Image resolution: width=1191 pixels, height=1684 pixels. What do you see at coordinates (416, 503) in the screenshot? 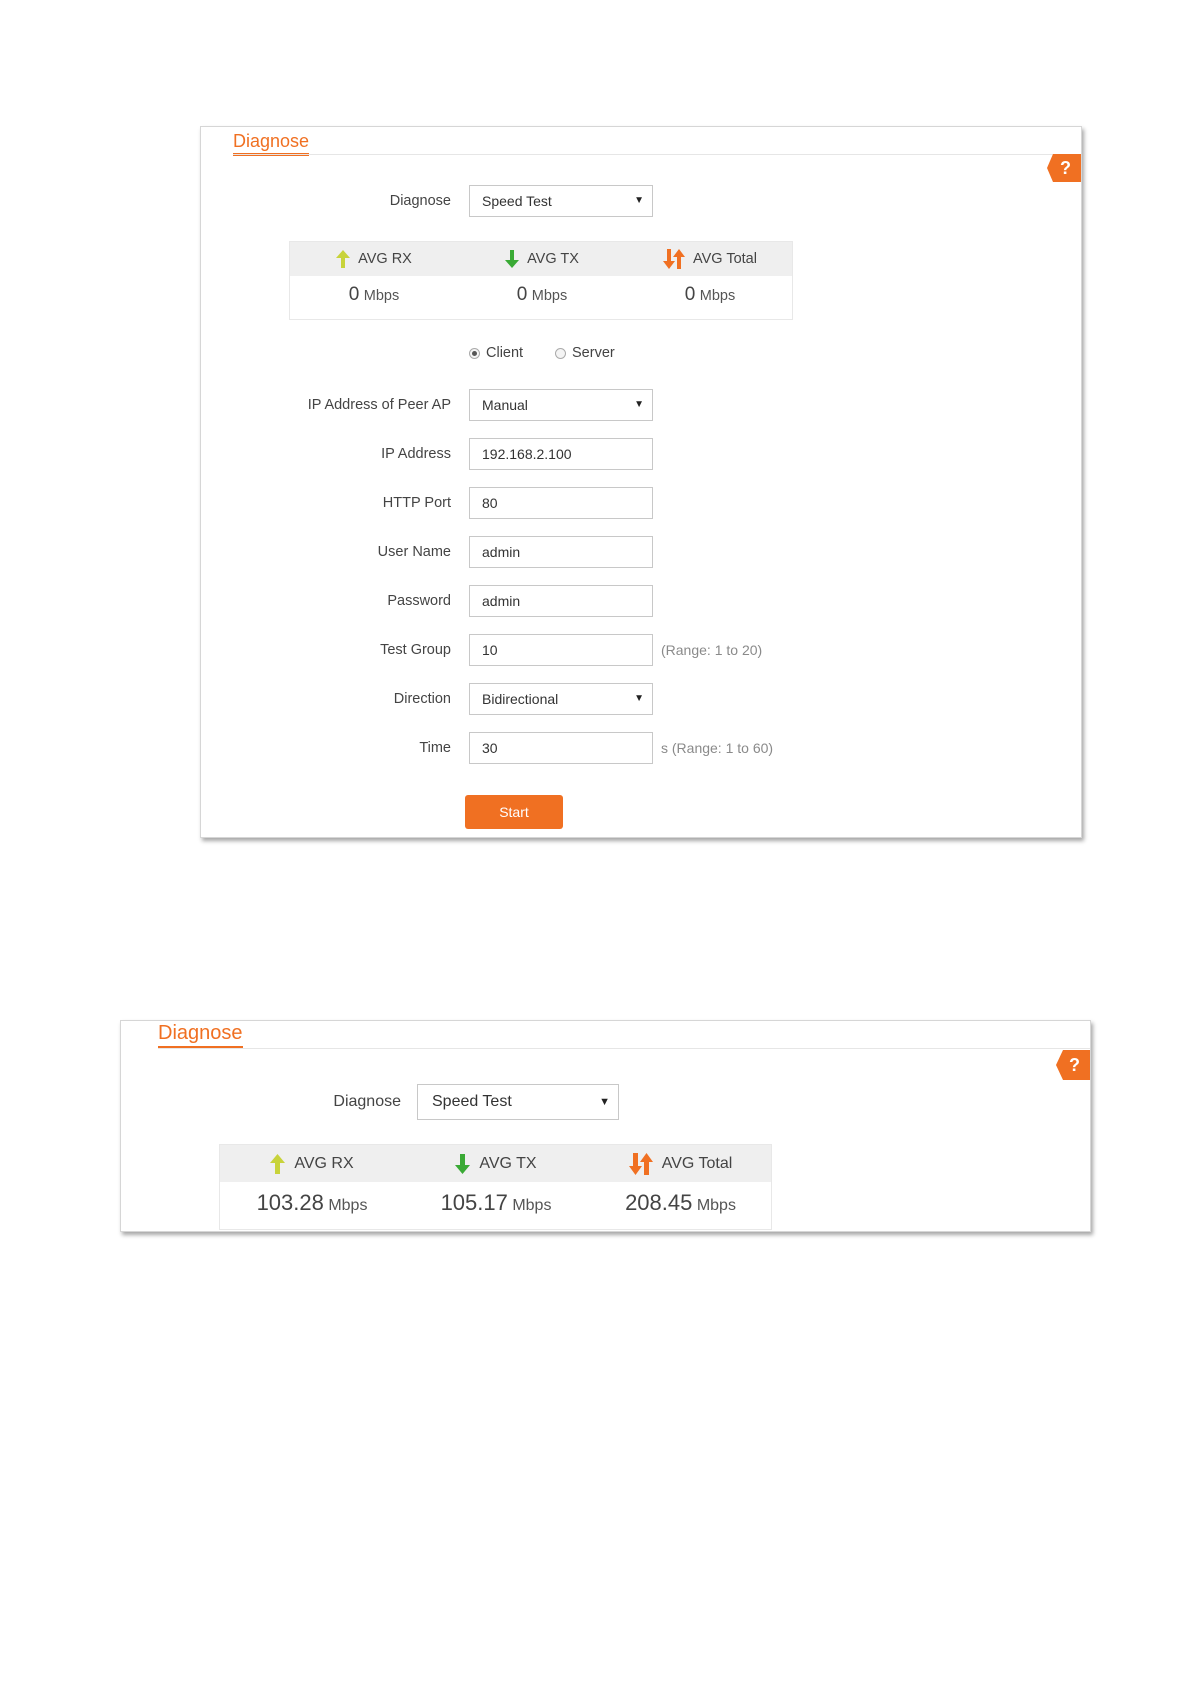
I see `http-port-label: HTTP Port` at bounding box center [416, 503].